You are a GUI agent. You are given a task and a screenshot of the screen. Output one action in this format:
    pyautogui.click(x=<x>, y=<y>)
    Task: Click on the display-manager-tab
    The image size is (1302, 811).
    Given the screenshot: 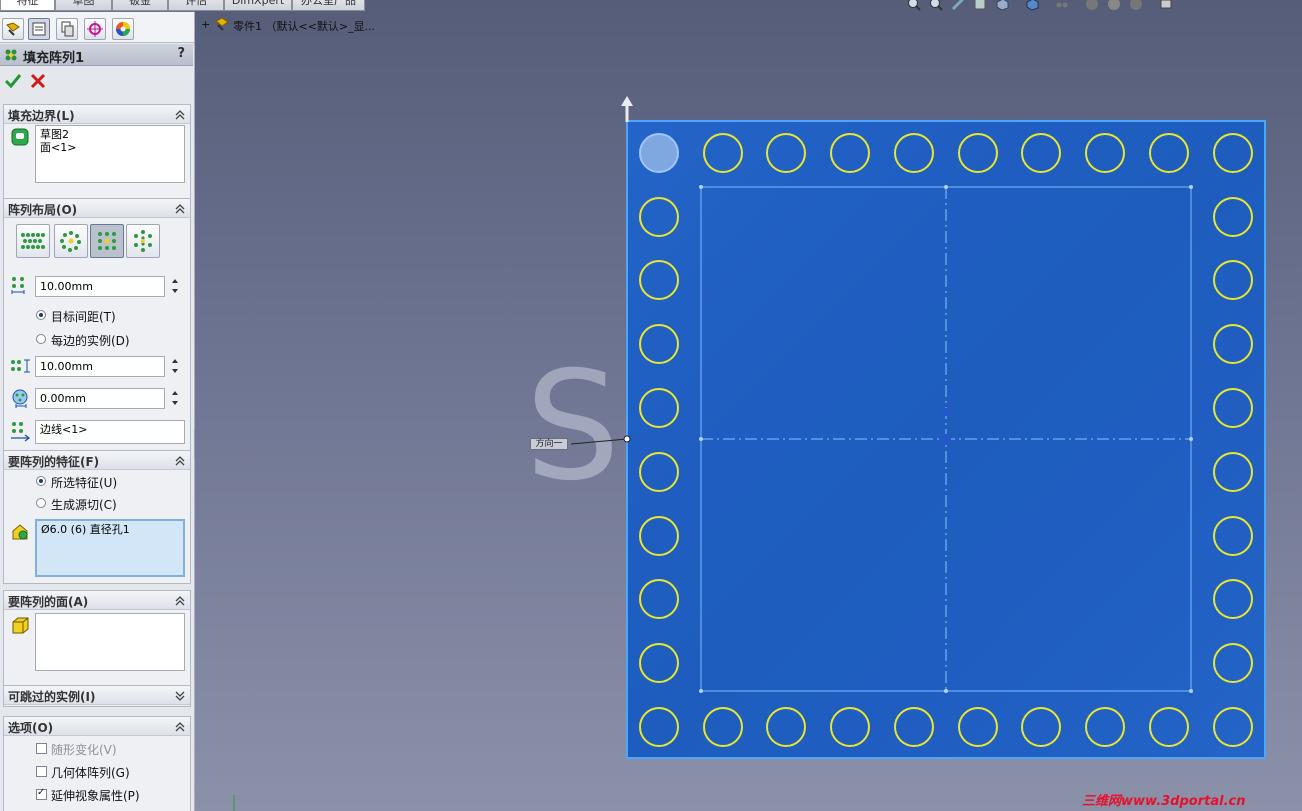 What is the action you would take?
    pyautogui.click(x=123, y=29)
    